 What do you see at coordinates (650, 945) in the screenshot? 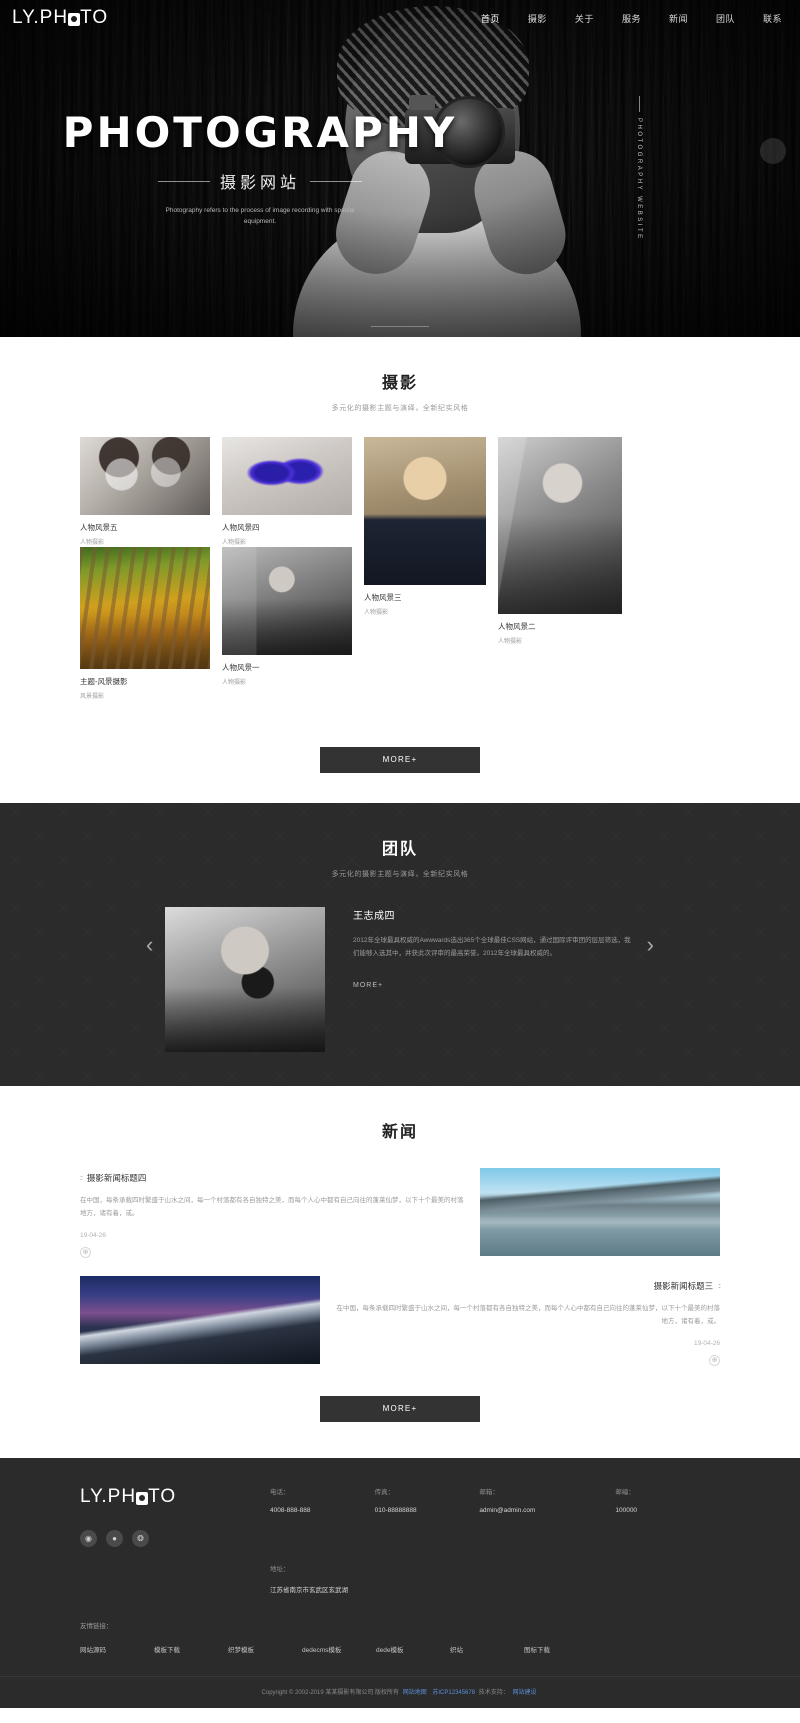
I see `chevron-right-icon: ›` at bounding box center [650, 945].